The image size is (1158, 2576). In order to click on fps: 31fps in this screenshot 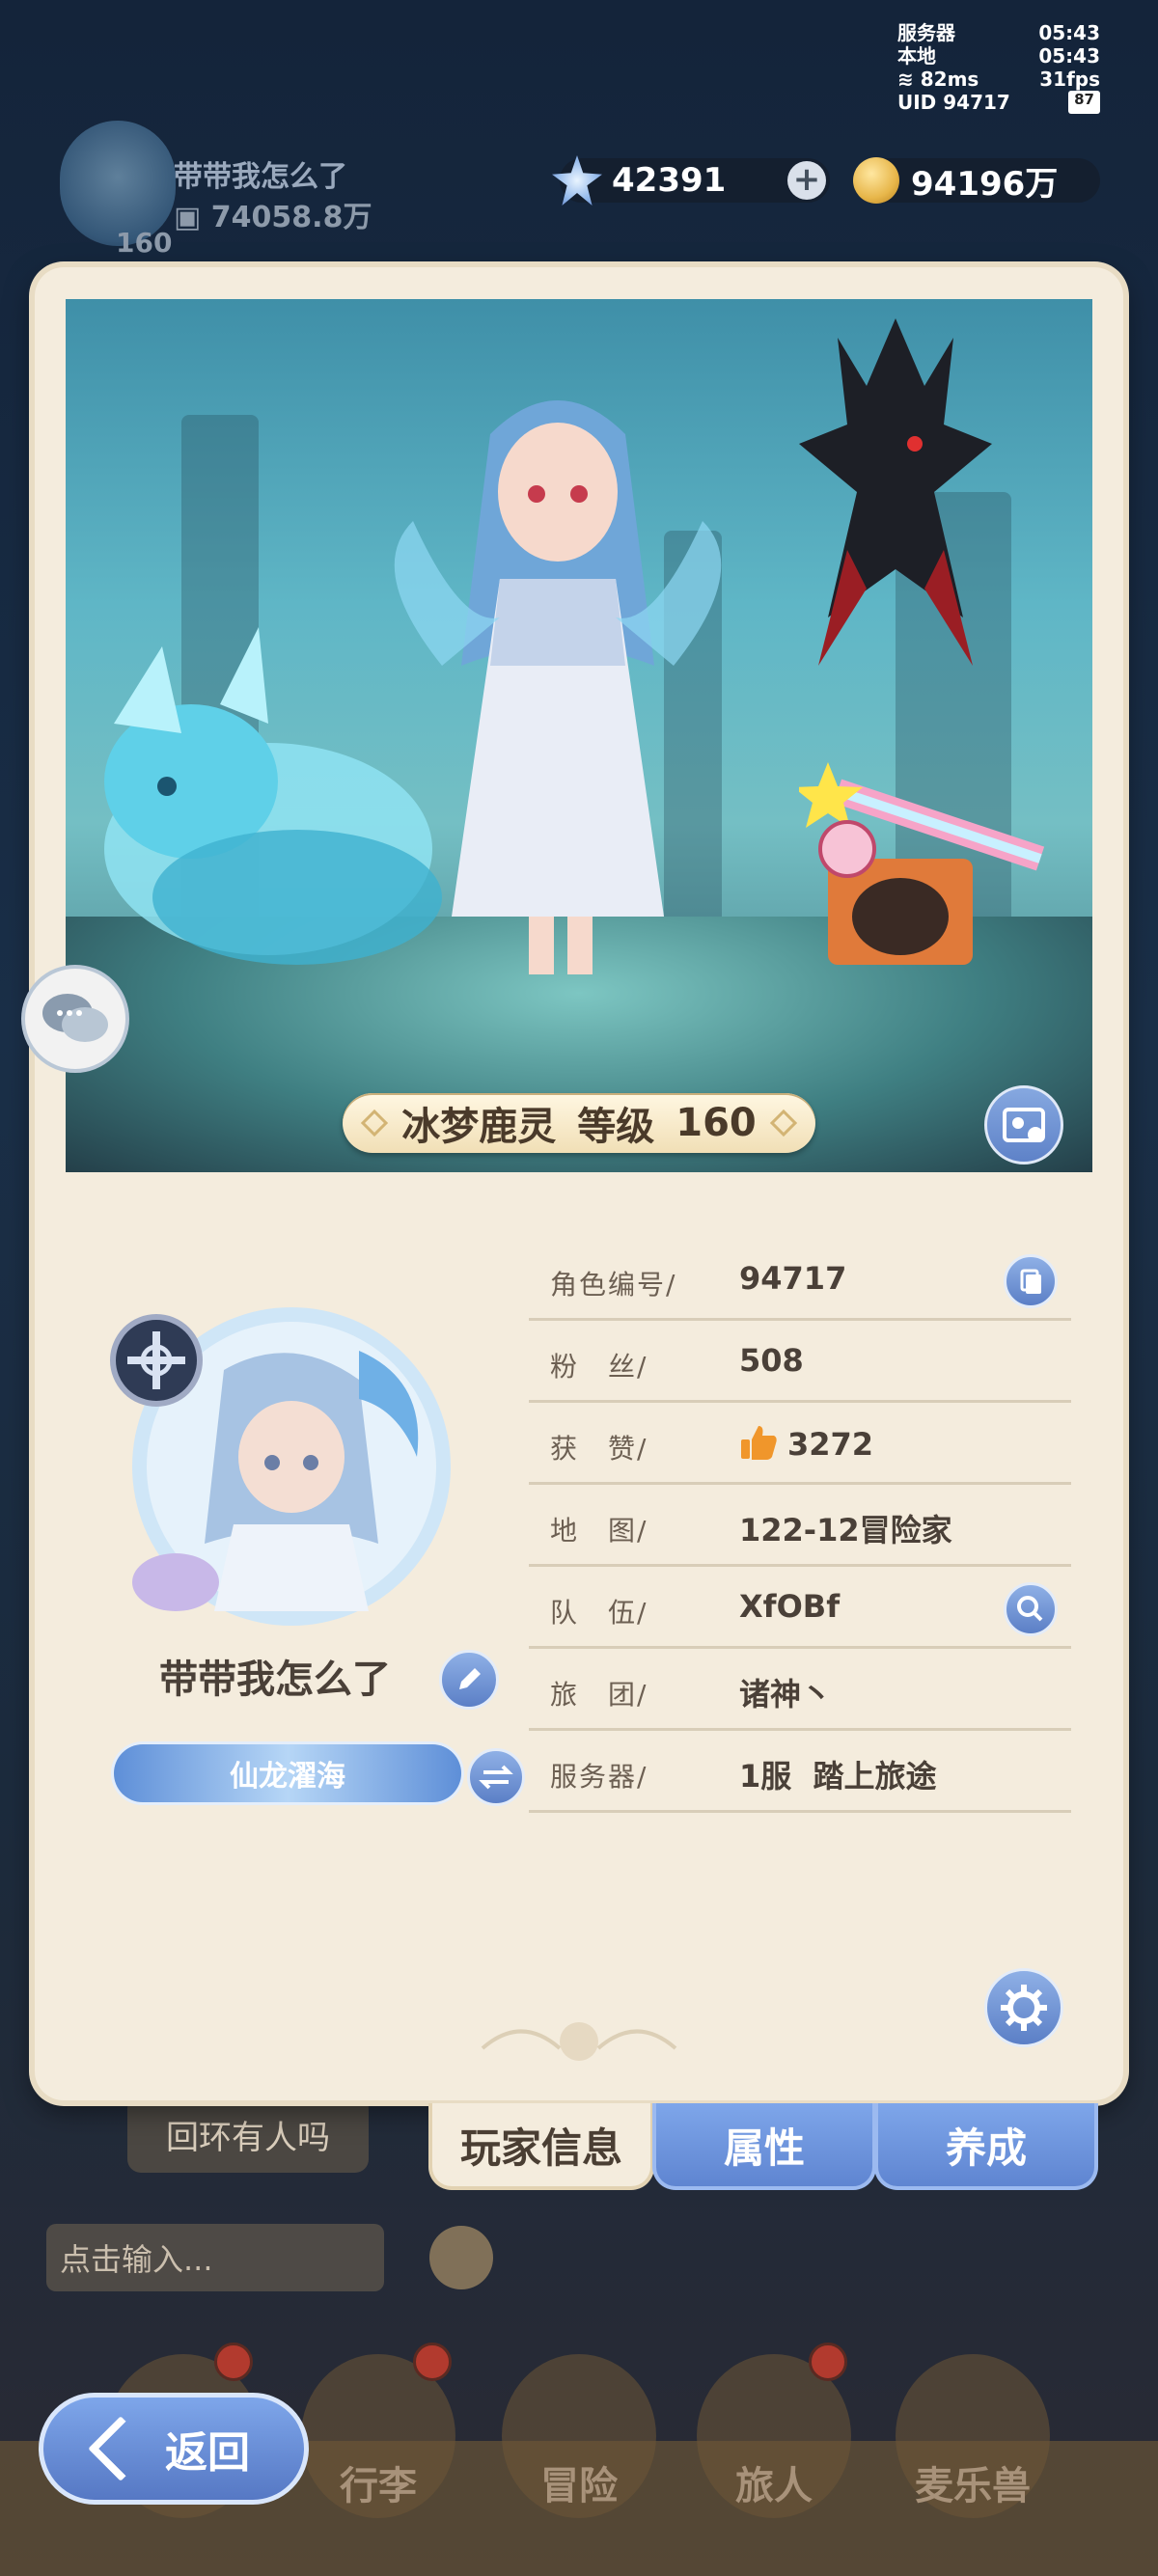, I will do `click(1069, 80)`.